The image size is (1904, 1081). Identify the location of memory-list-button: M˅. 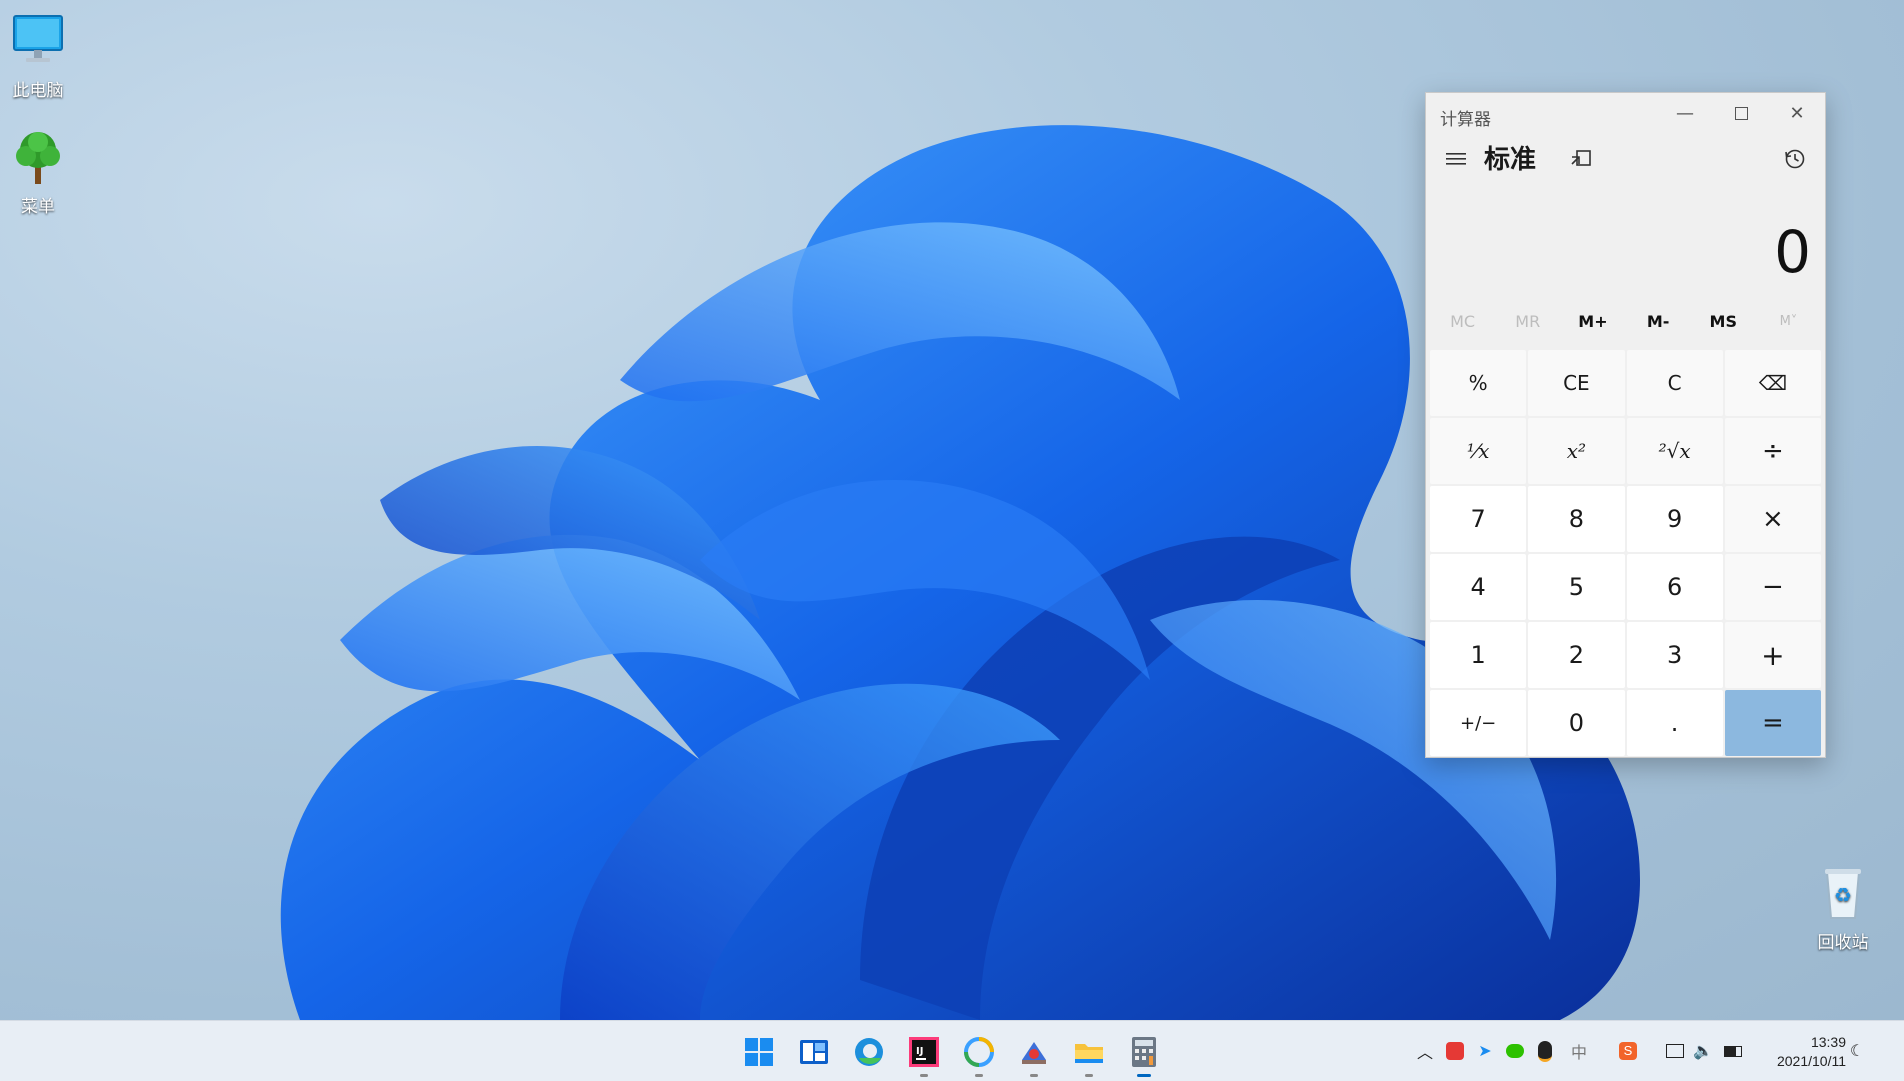
(1788, 321).